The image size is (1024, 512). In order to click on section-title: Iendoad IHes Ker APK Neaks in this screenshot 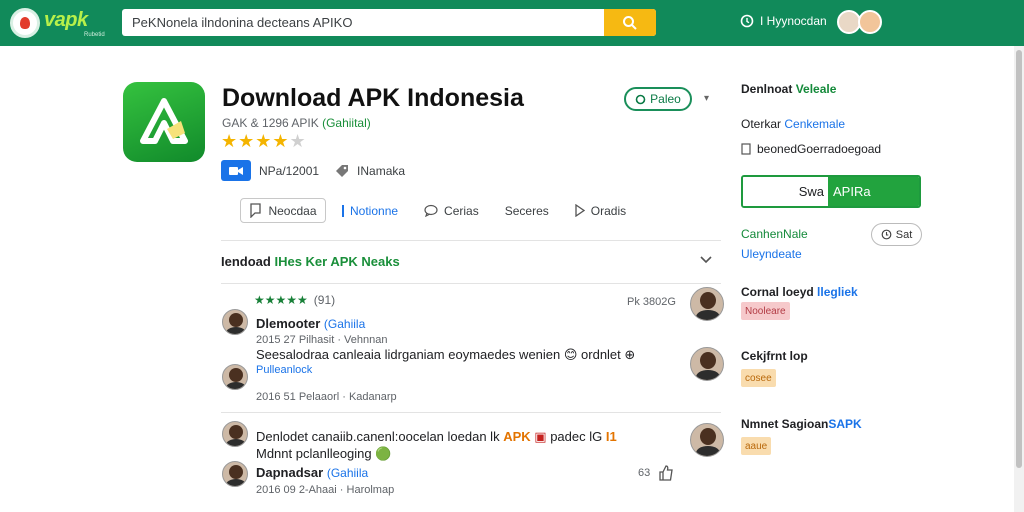, I will do `click(310, 261)`.